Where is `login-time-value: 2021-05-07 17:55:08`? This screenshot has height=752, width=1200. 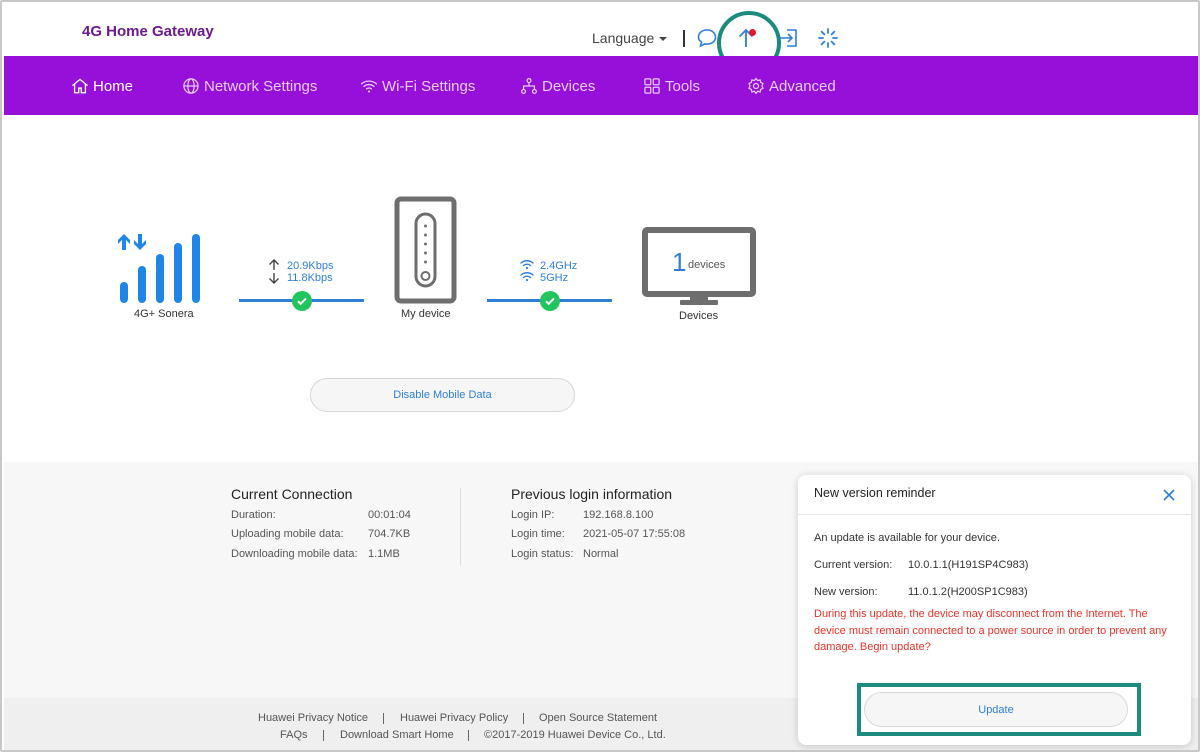 login-time-value: 2021-05-07 17:55:08 is located at coordinates (634, 534).